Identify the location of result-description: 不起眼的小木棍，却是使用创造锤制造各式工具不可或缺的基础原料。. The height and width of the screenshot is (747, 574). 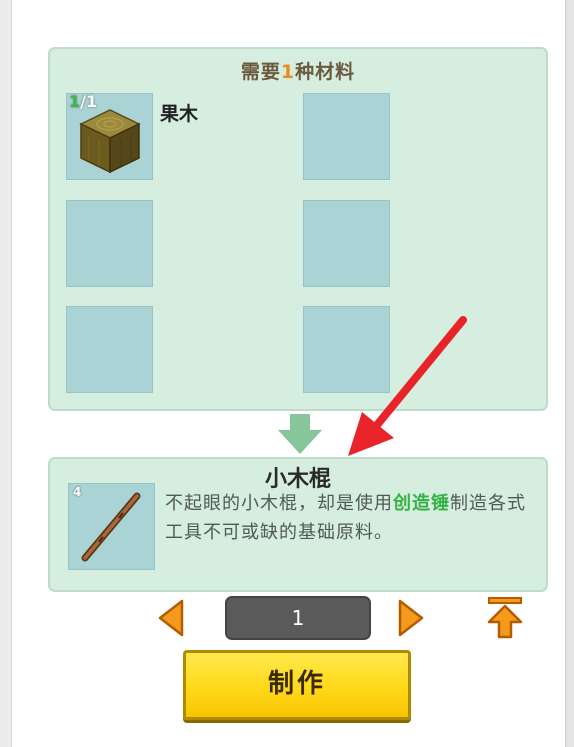
(345, 518).